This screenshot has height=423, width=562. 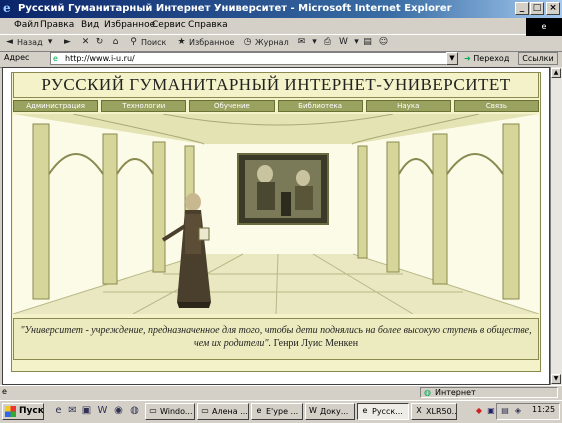 What do you see at coordinates (31, 411) in the screenshot?
I see `start-label: Пуск` at bounding box center [31, 411].